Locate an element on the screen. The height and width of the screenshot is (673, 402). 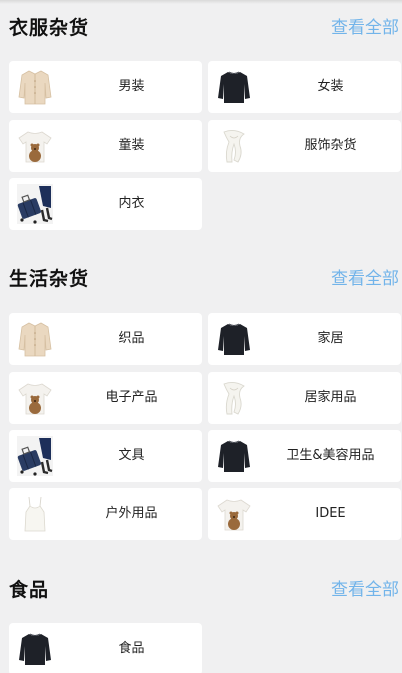
category-card-mens: 男装 is located at coordinates (105, 87).